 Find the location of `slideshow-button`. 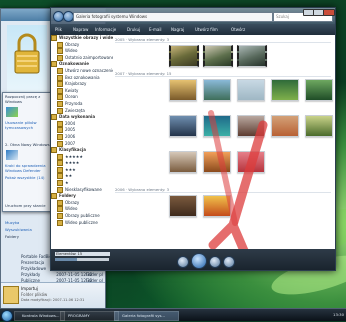

slideshow-button is located at coordinates (199, 261).